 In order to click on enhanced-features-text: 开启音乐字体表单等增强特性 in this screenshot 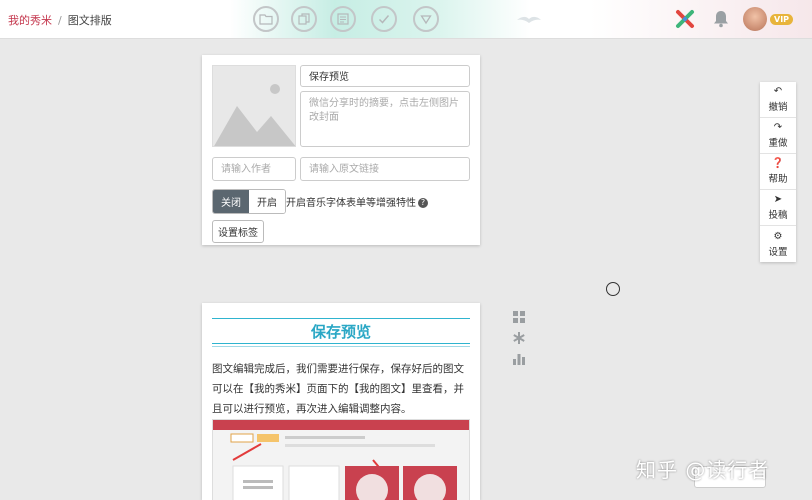, I will do `click(351, 203)`.